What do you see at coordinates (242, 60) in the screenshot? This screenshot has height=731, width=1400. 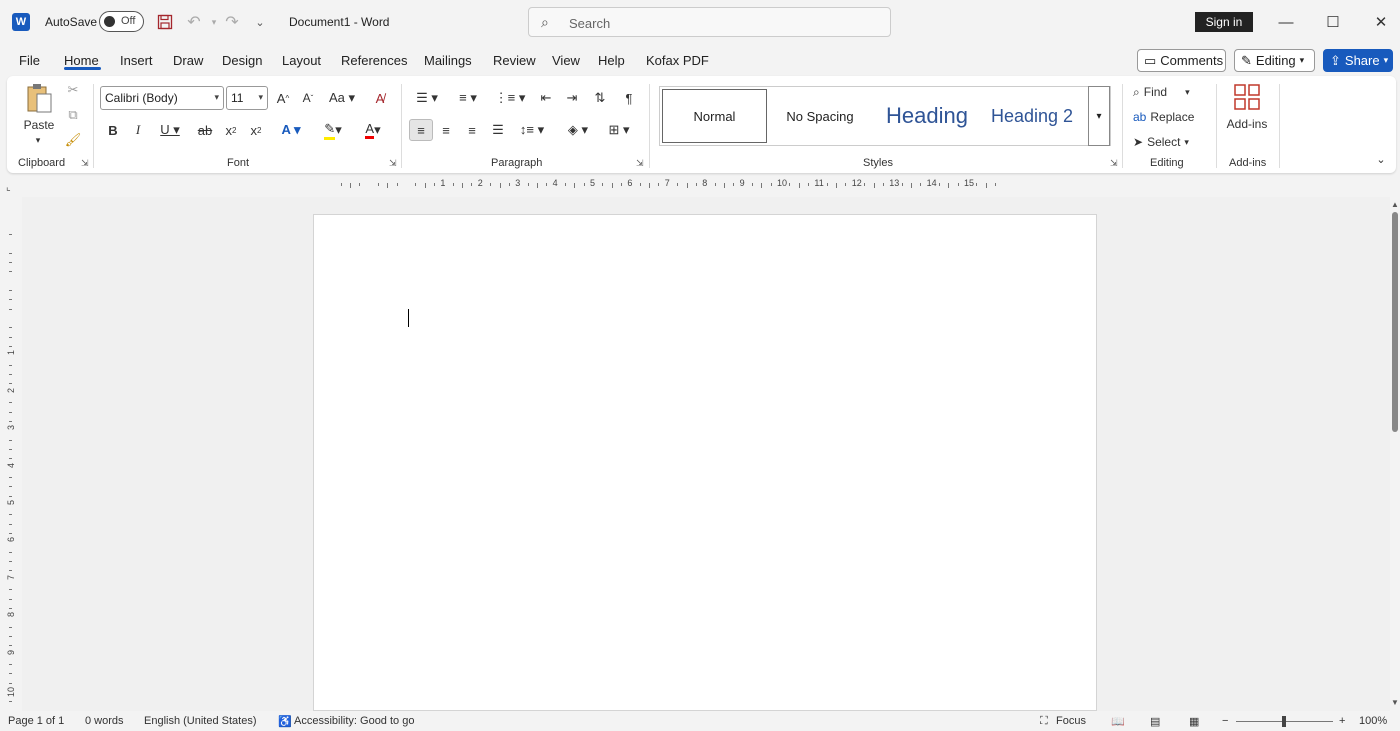 I see `tab-design: Design` at bounding box center [242, 60].